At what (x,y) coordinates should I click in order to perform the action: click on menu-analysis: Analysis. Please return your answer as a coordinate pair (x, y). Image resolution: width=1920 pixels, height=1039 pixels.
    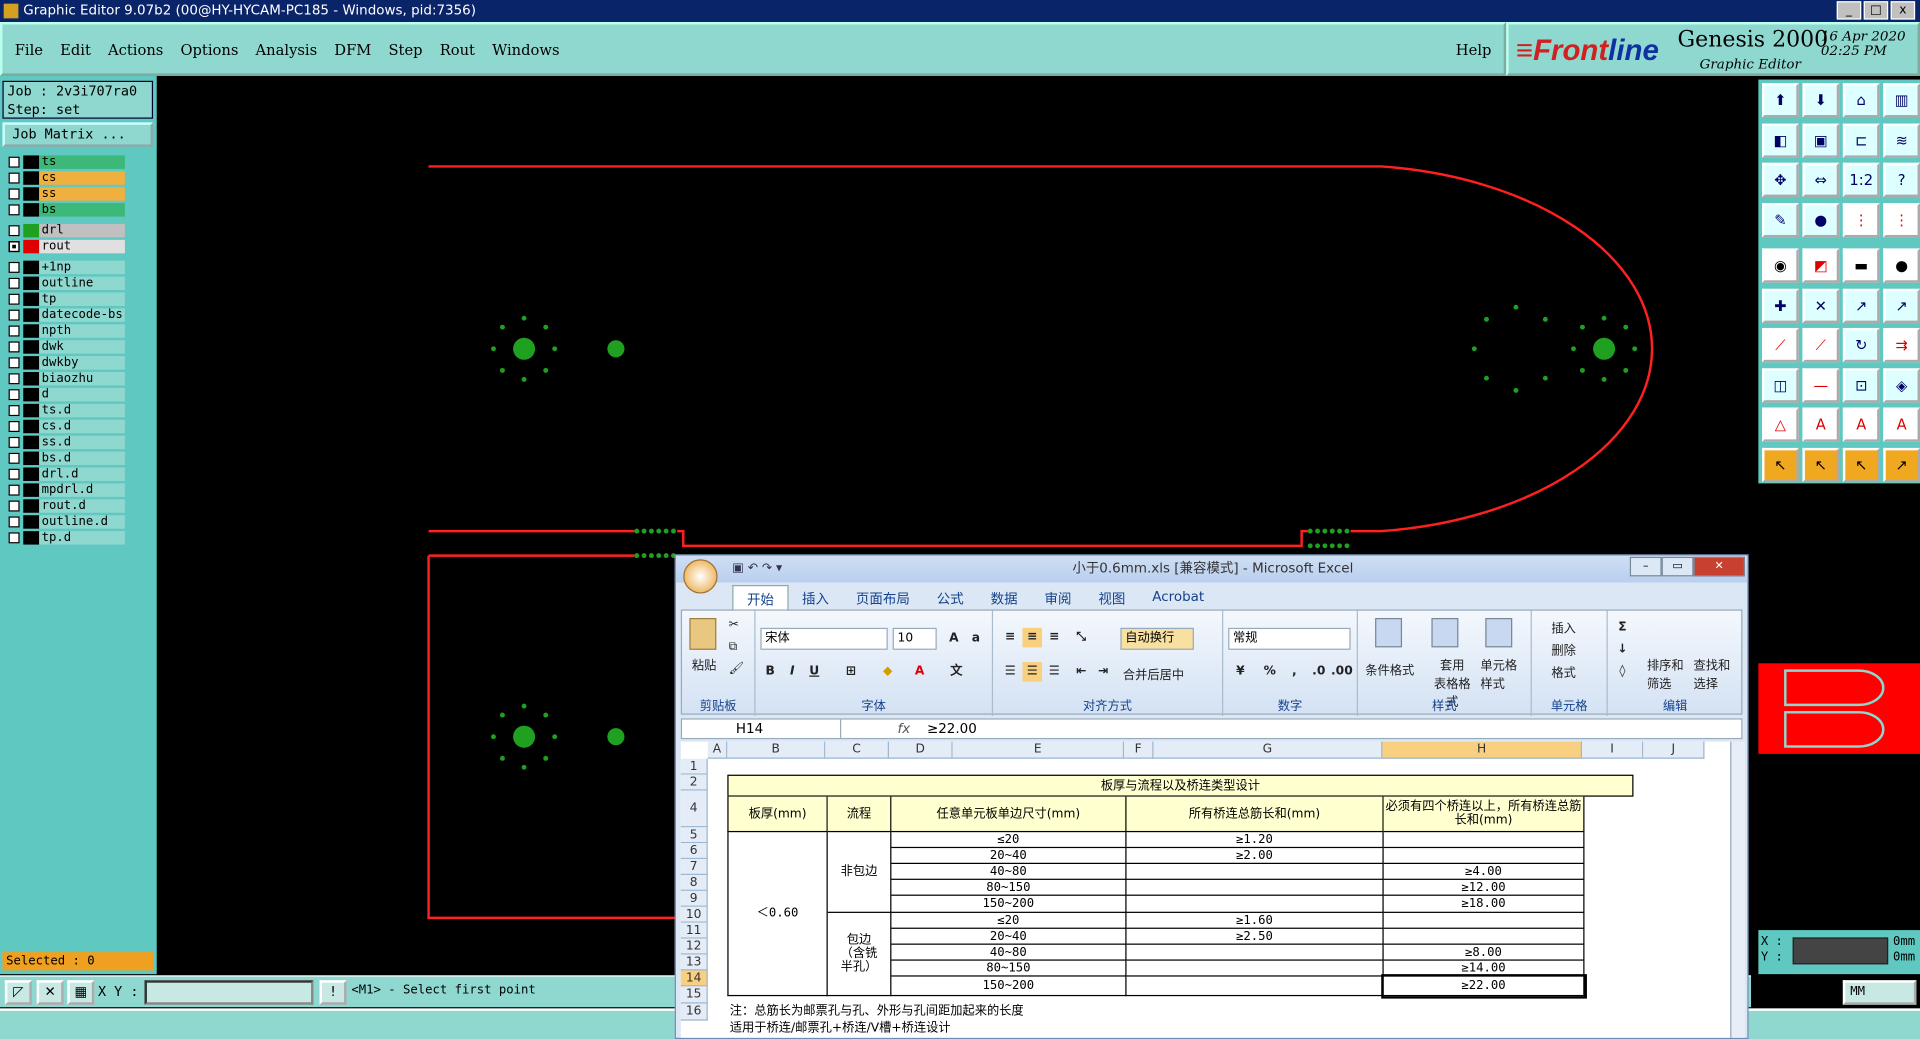
    Looking at the image, I should click on (287, 50).